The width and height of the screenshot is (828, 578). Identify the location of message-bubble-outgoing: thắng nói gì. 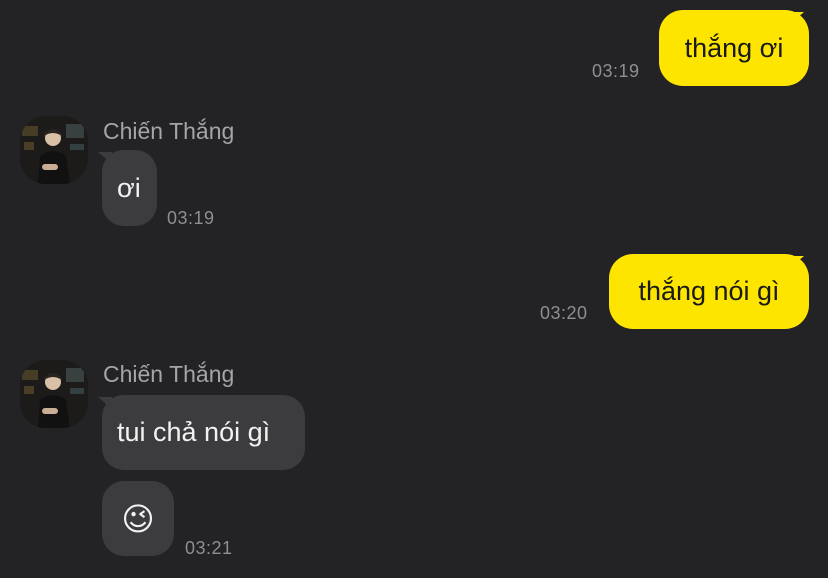
(709, 291).